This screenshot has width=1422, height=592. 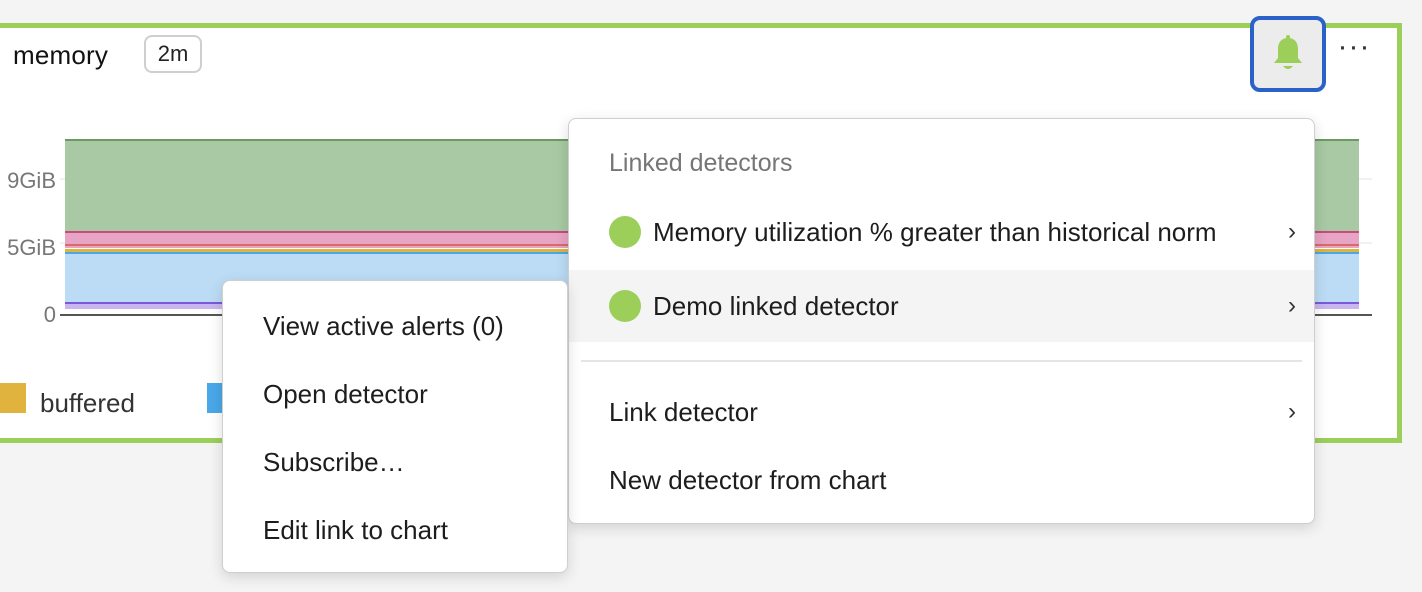 What do you see at coordinates (345, 394) in the screenshot?
I see `open-detector-item: Open detector` at bounding box center [345, 394].